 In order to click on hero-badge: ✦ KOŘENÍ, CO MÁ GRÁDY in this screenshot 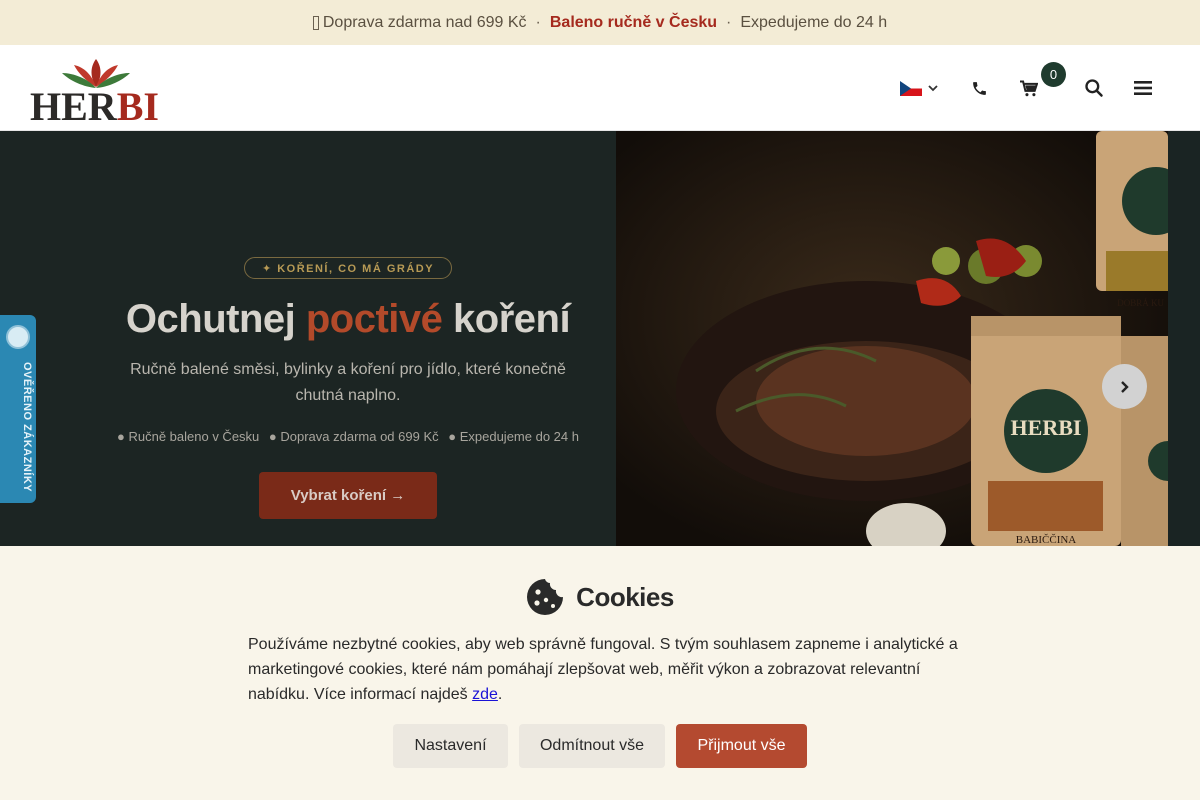, I will do `click(348, 268)`.